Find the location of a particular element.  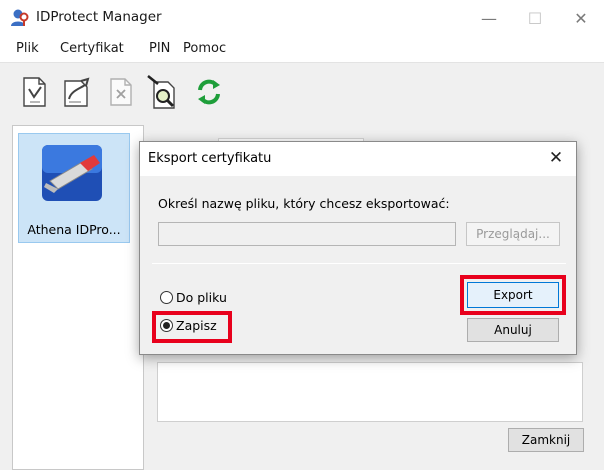

radio-to-file is located at coordinates (166, 297).